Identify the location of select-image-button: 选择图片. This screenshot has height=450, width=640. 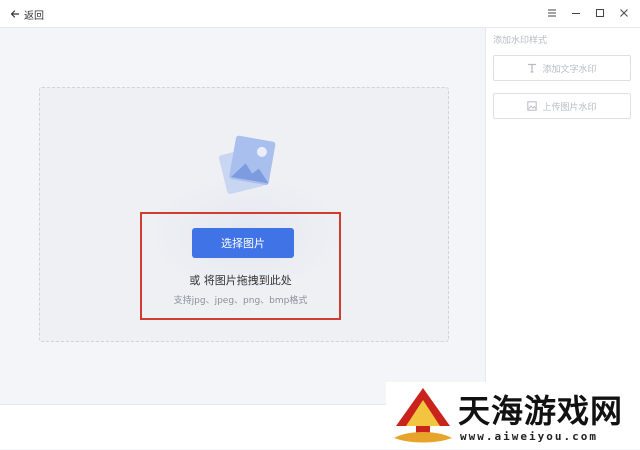
(243, 243).